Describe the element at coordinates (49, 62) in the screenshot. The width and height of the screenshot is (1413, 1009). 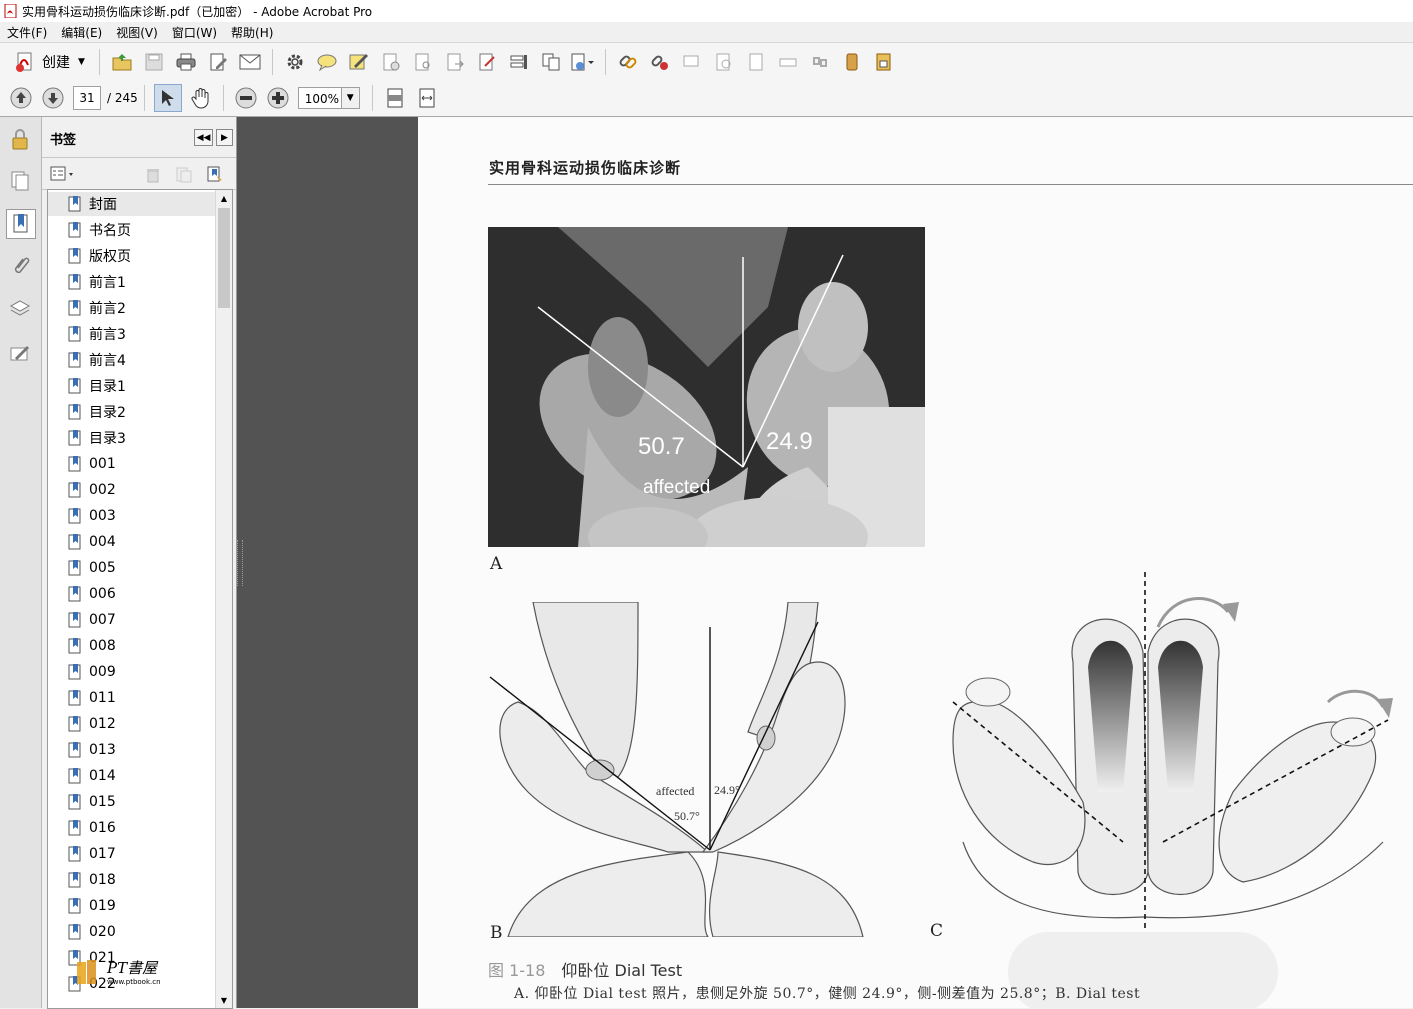
I see `create-button: 创建 ▼` at that location.